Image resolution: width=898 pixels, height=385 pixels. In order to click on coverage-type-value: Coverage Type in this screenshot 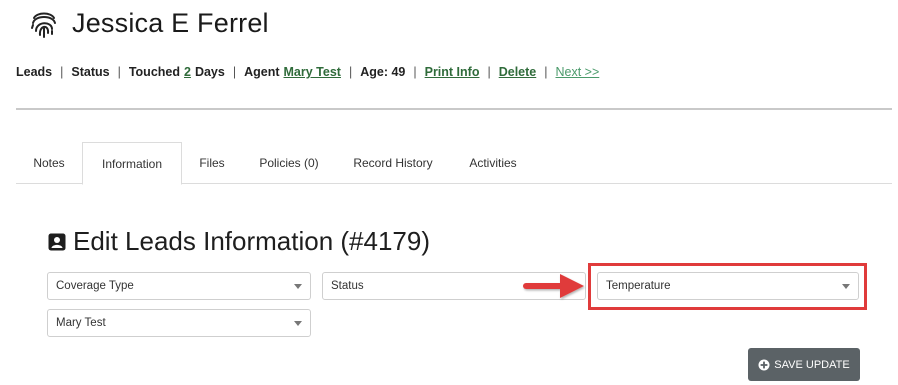, I will do `click(95, 286)`.